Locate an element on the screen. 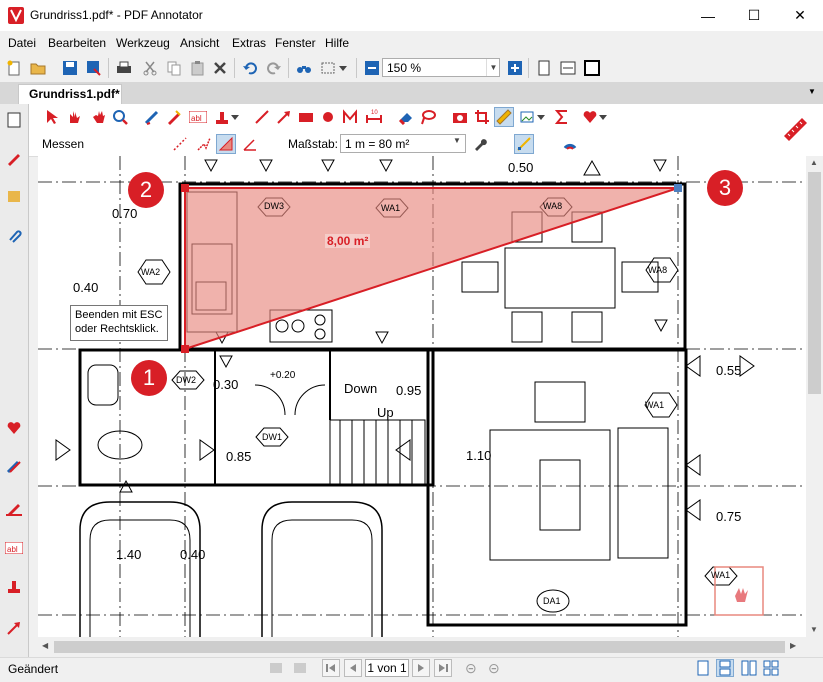 The image size is (823, 682). last-page-button is located at coordinates (443, 668).